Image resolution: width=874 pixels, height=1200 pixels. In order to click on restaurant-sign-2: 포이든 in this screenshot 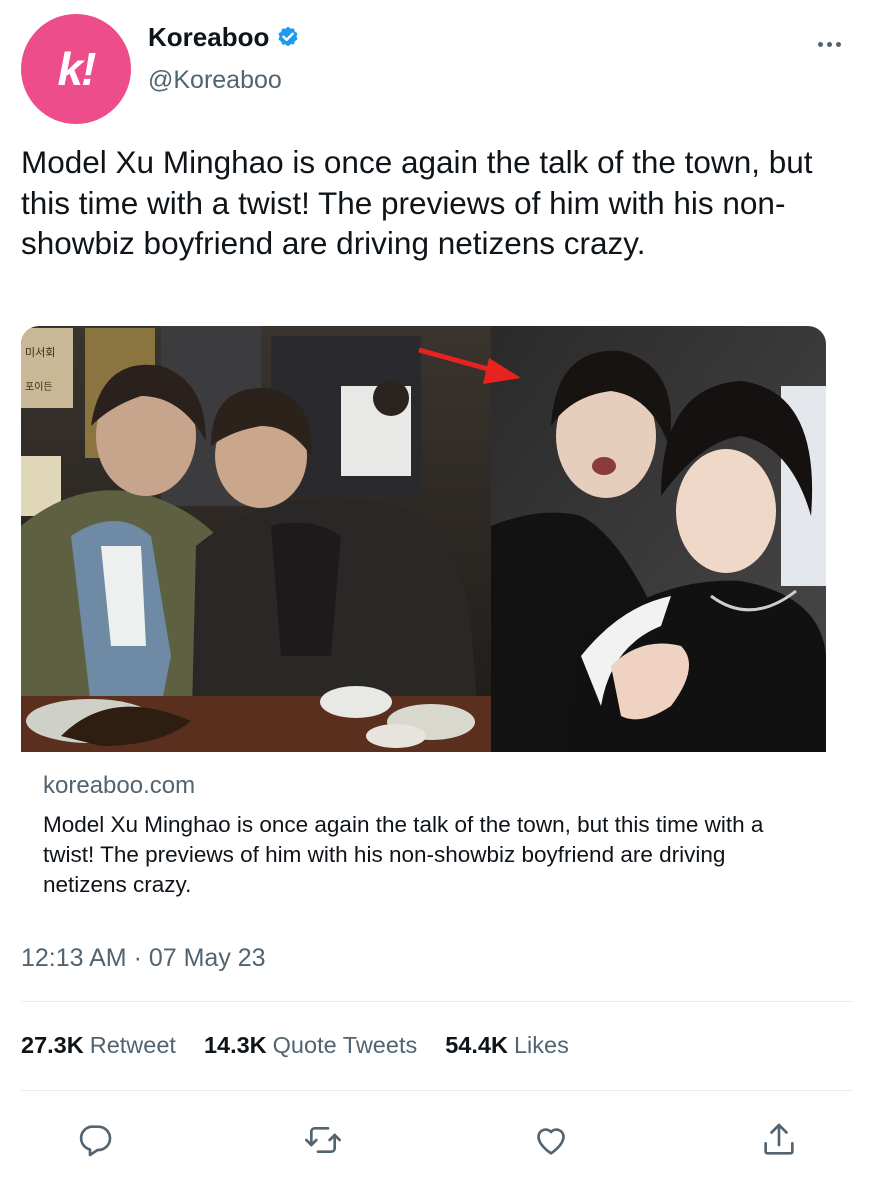, I will do `click(39, 387)`.